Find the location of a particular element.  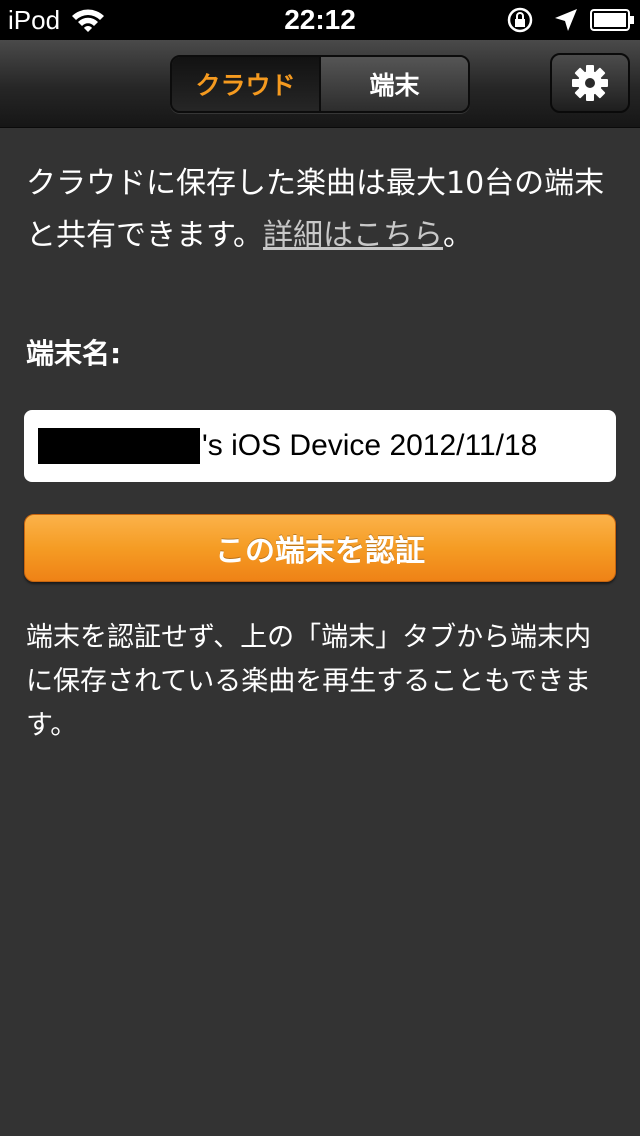

authorize-device-button: この端末を認証 is located at coordinates (320, 548).